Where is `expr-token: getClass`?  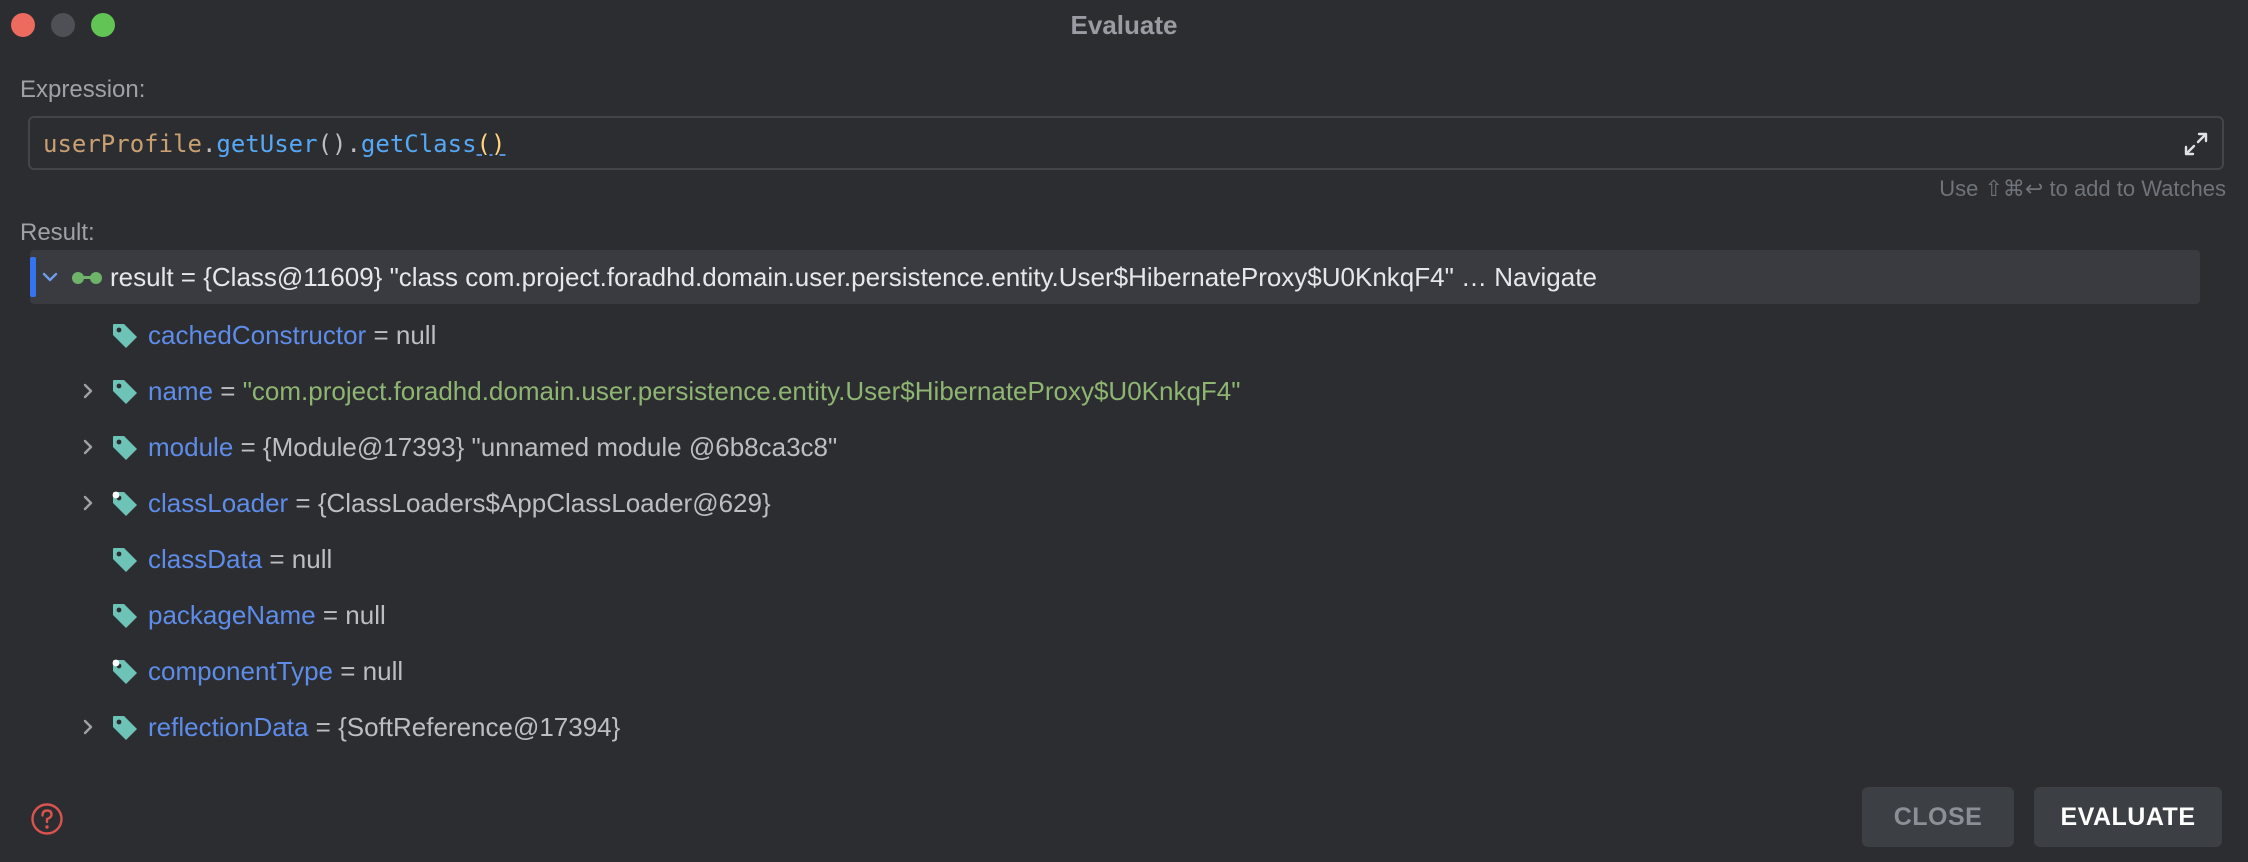
expr-token: getClass is located at coordinates (418, 144).